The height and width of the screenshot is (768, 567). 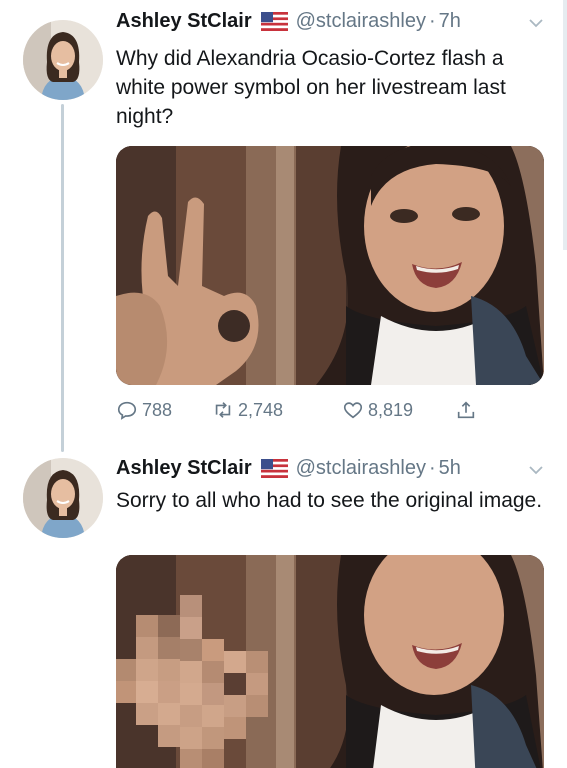 What do you see at coordinates (565, 125) in the screenshot?
I see `scrollbar-edge` at bounding box center [565, 125].